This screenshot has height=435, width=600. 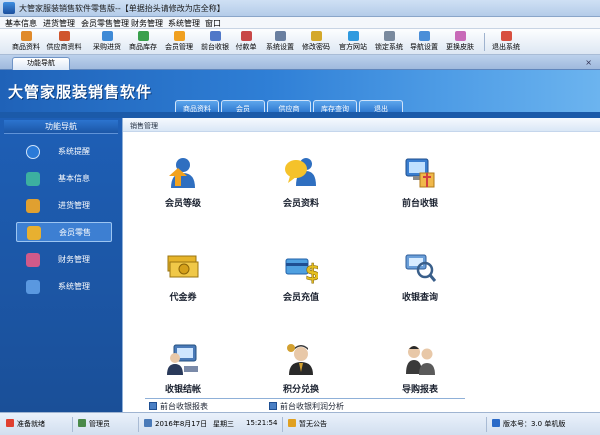 What do you see at coordinates (107, 42) in the screenshot?
I see `toolbar-purchase-button: 采购进货` at bounding box center [107, 42].